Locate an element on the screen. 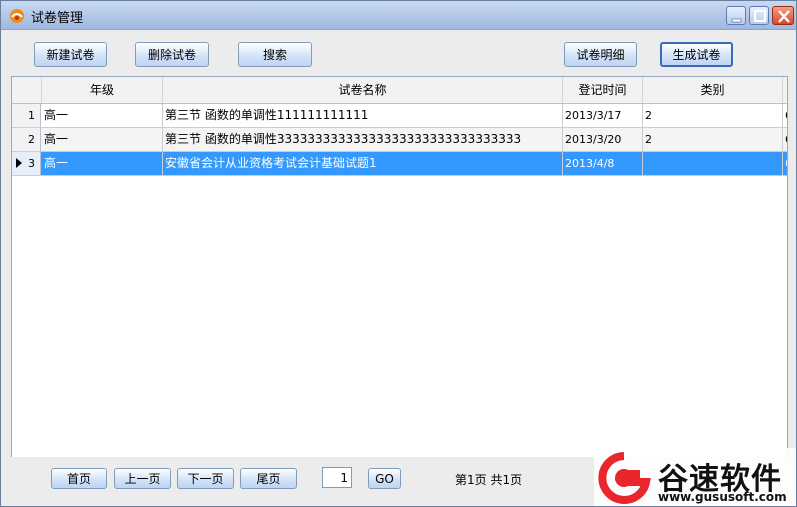 This screenshot has height=507, width=797. delete-exam-button: 删除试卷 is located at coordinates (172, 54).